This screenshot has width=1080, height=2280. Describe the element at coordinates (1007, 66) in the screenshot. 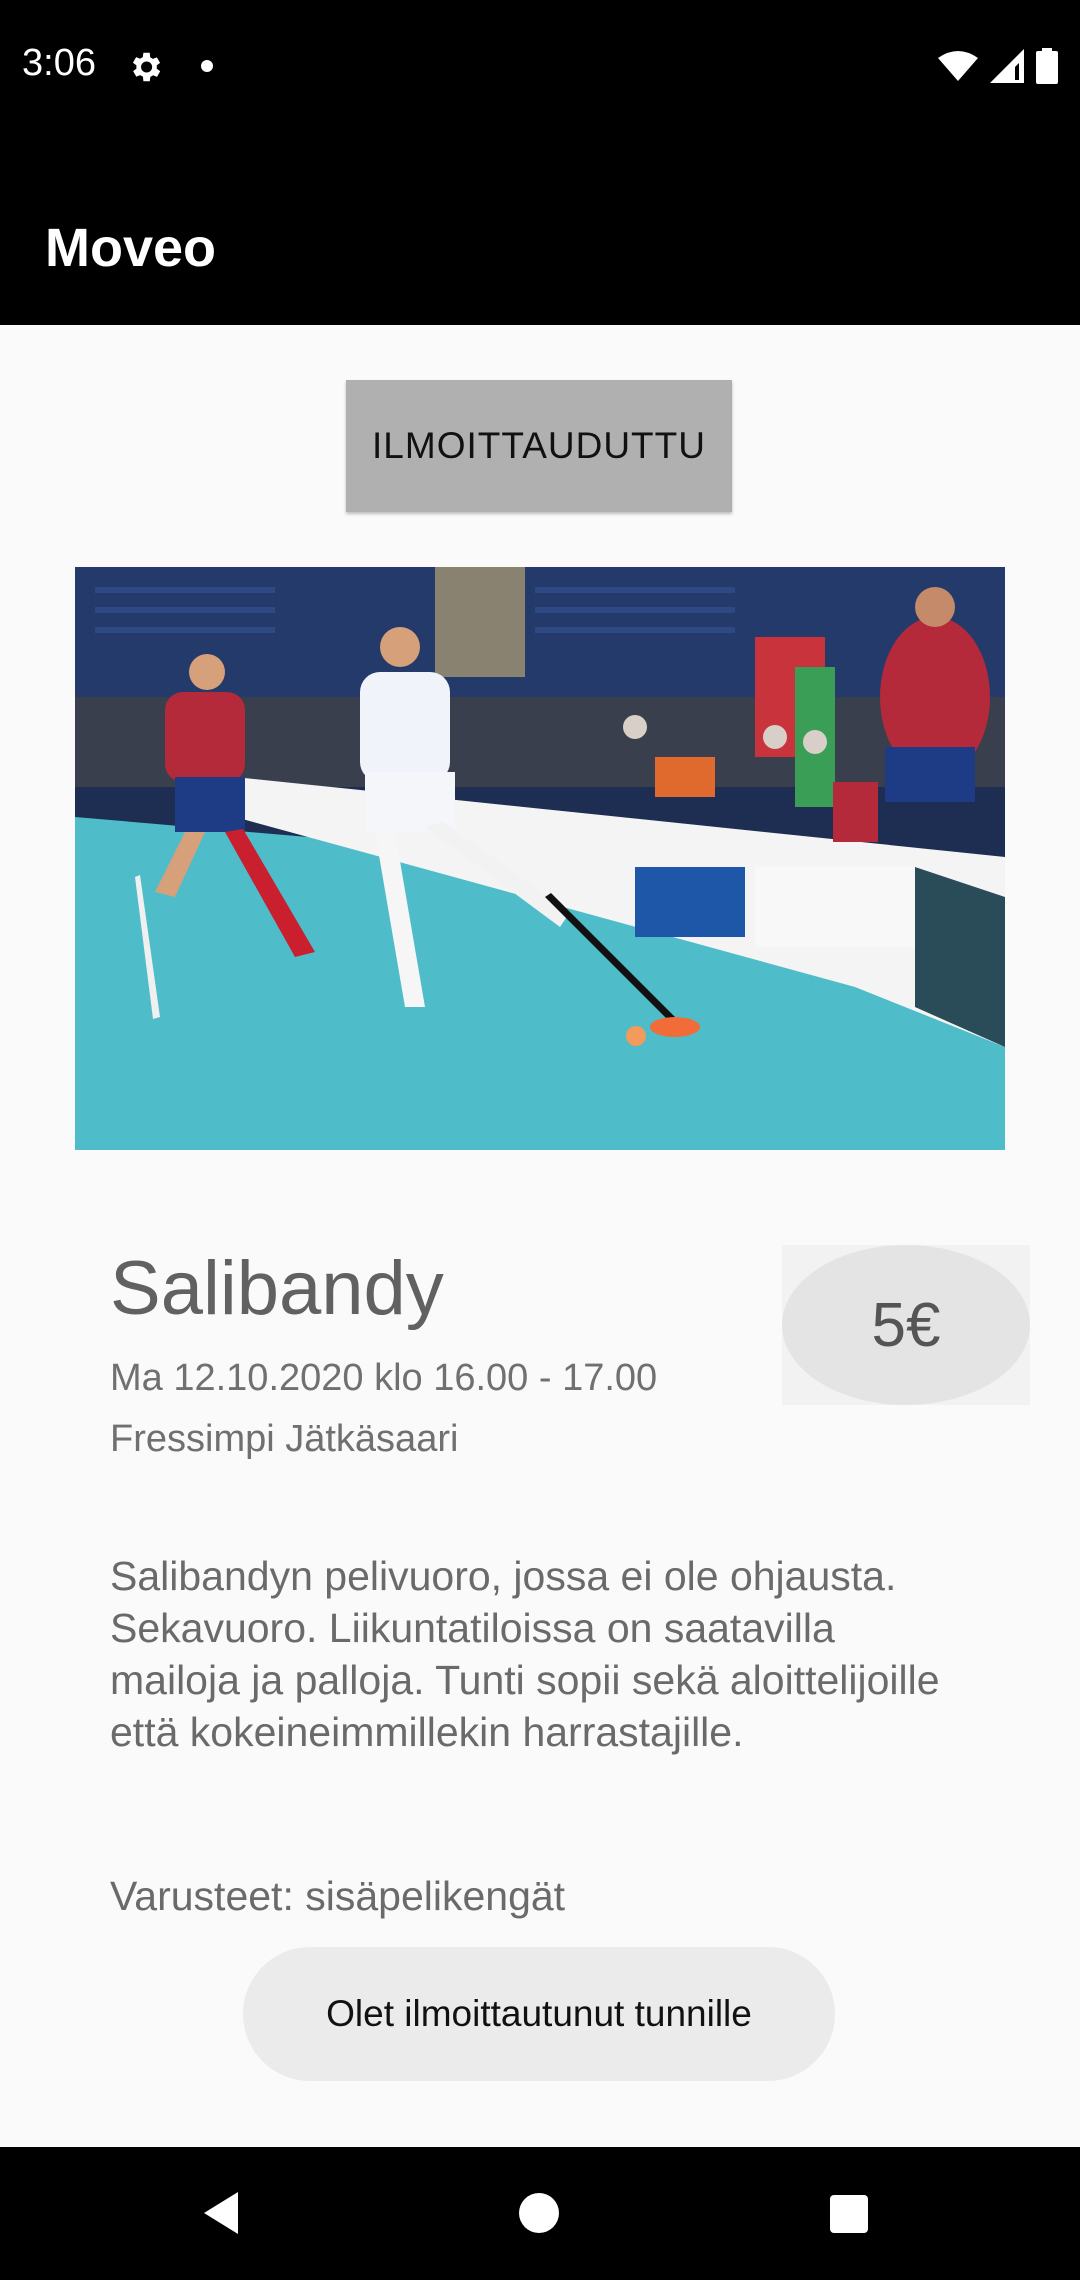

I see `signal-icon` at that location.